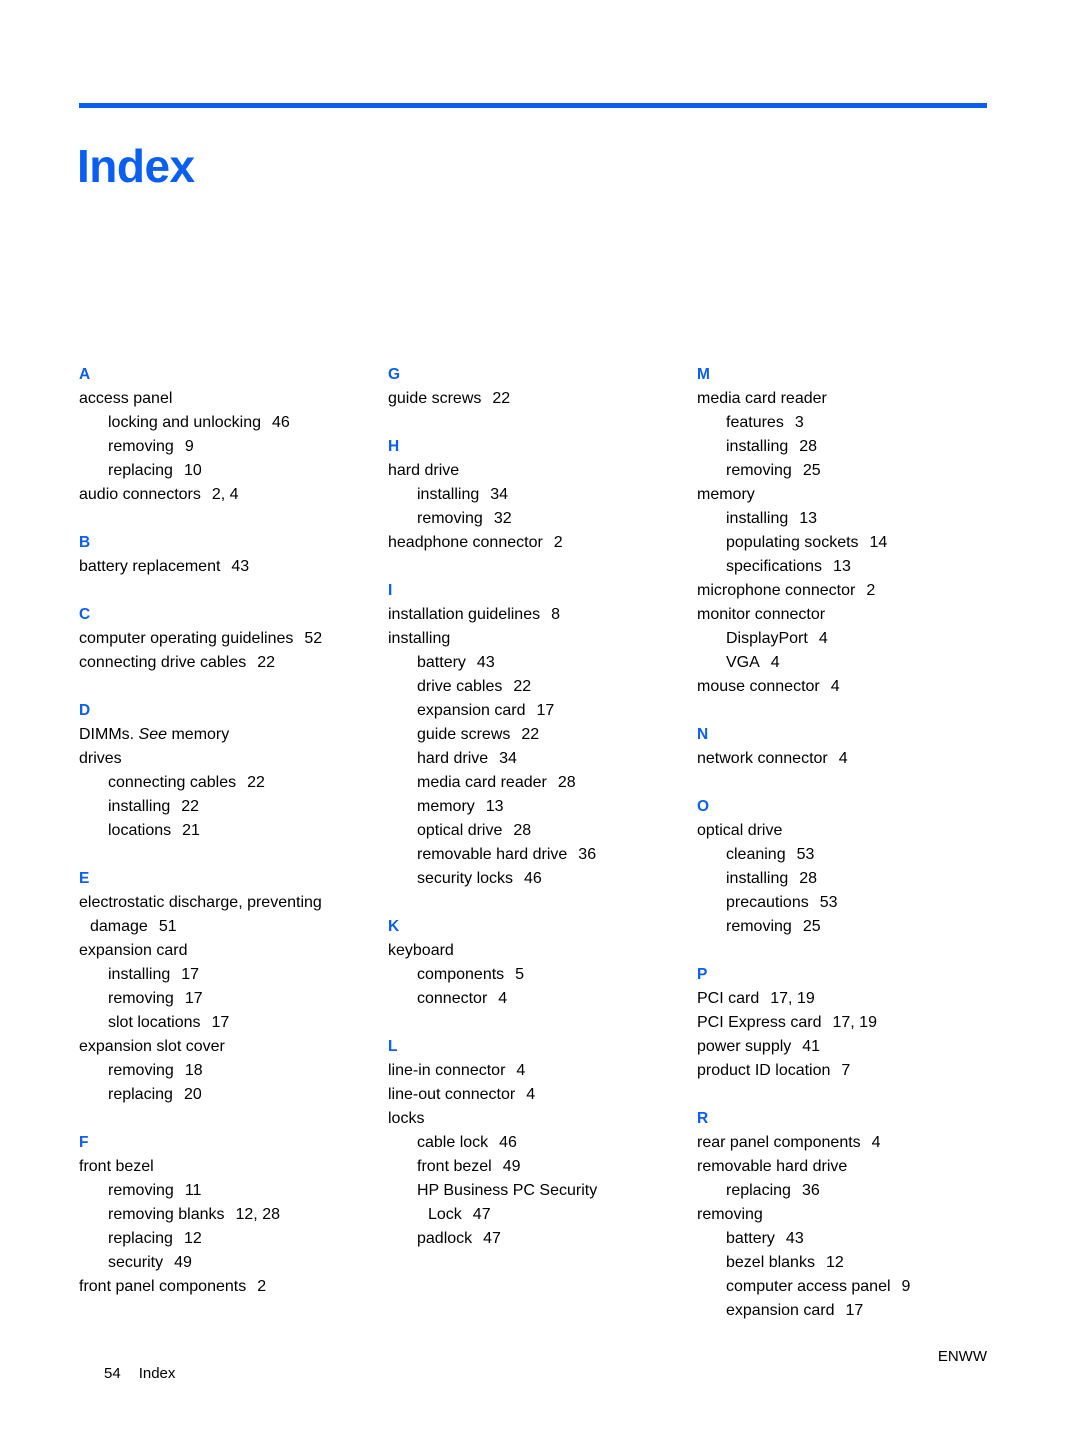 The height and width of the screenshot is (1437, 1080). Describe the element at coordinates (233, 927) in the screenshot. I see `index-entry: damage 51` at that location.